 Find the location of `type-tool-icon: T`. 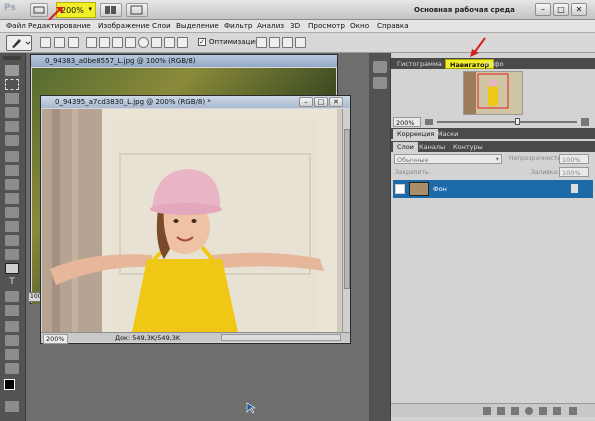

type-tool-icon: T is located at coordinates (12, 282).